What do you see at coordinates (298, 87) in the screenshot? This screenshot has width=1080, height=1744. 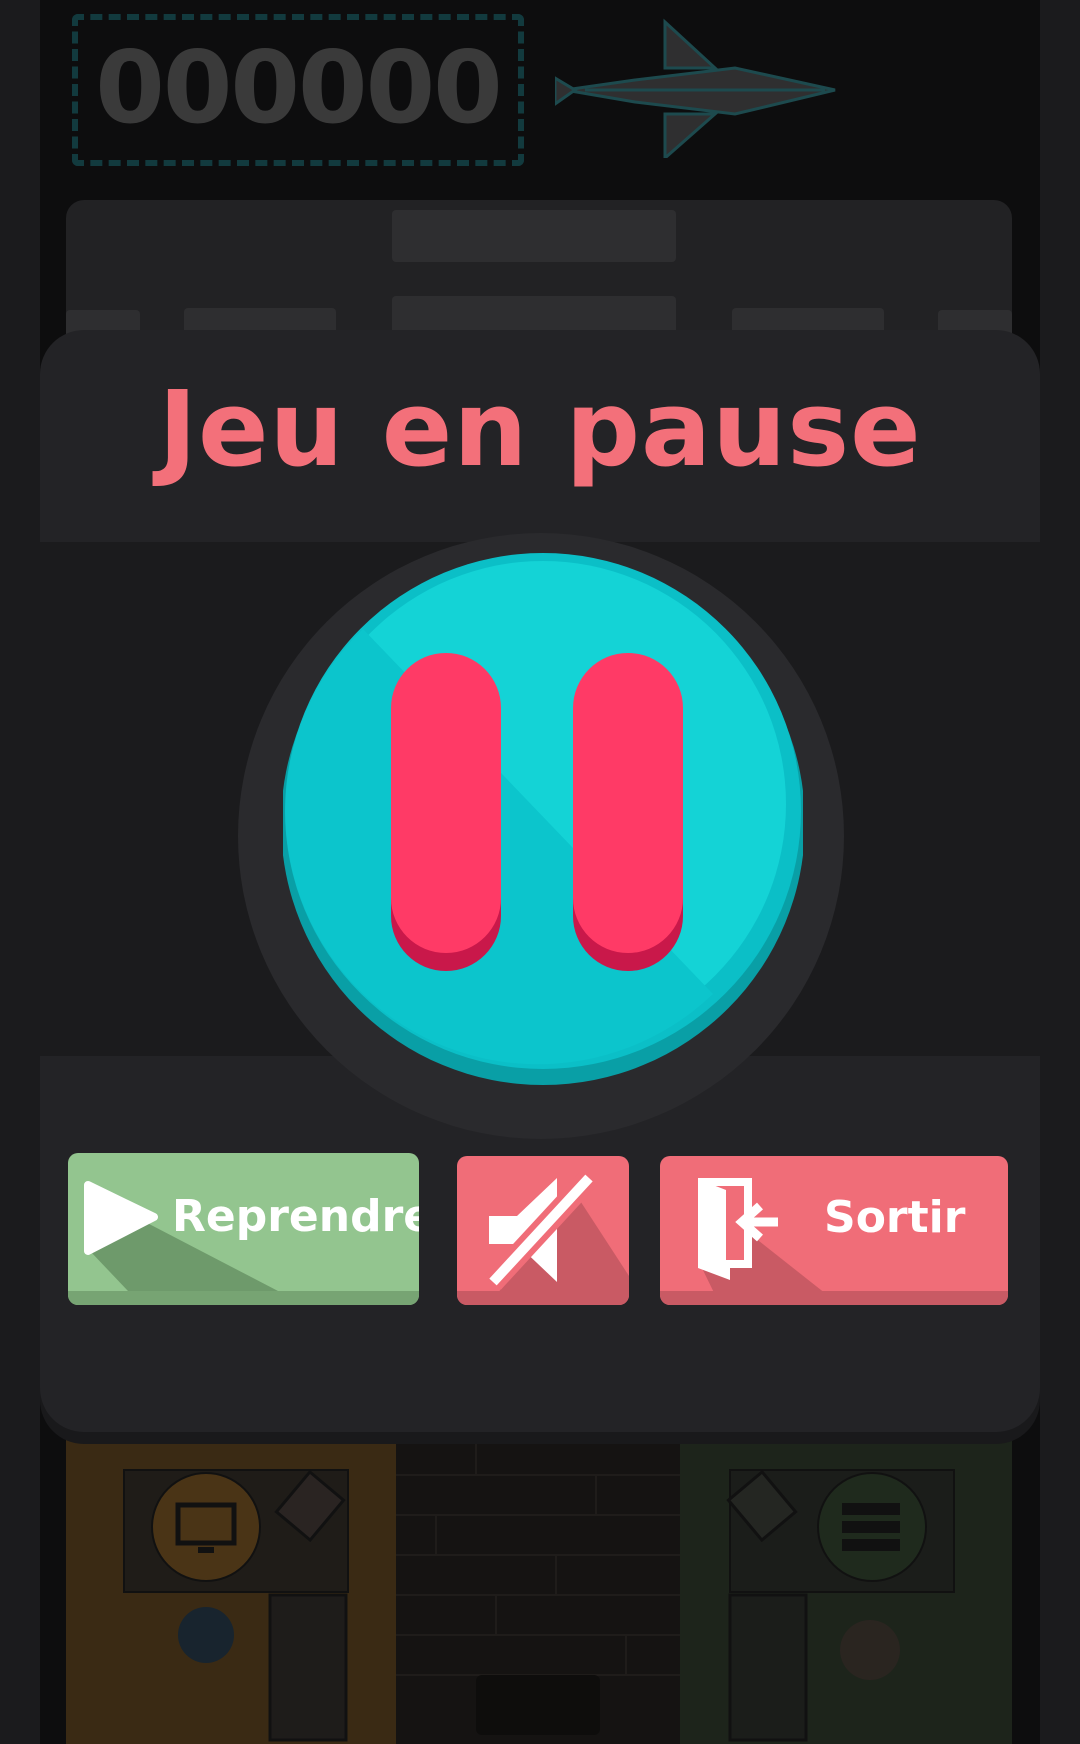 I see `score-counter: 000000` at bounding box center [298, 87].